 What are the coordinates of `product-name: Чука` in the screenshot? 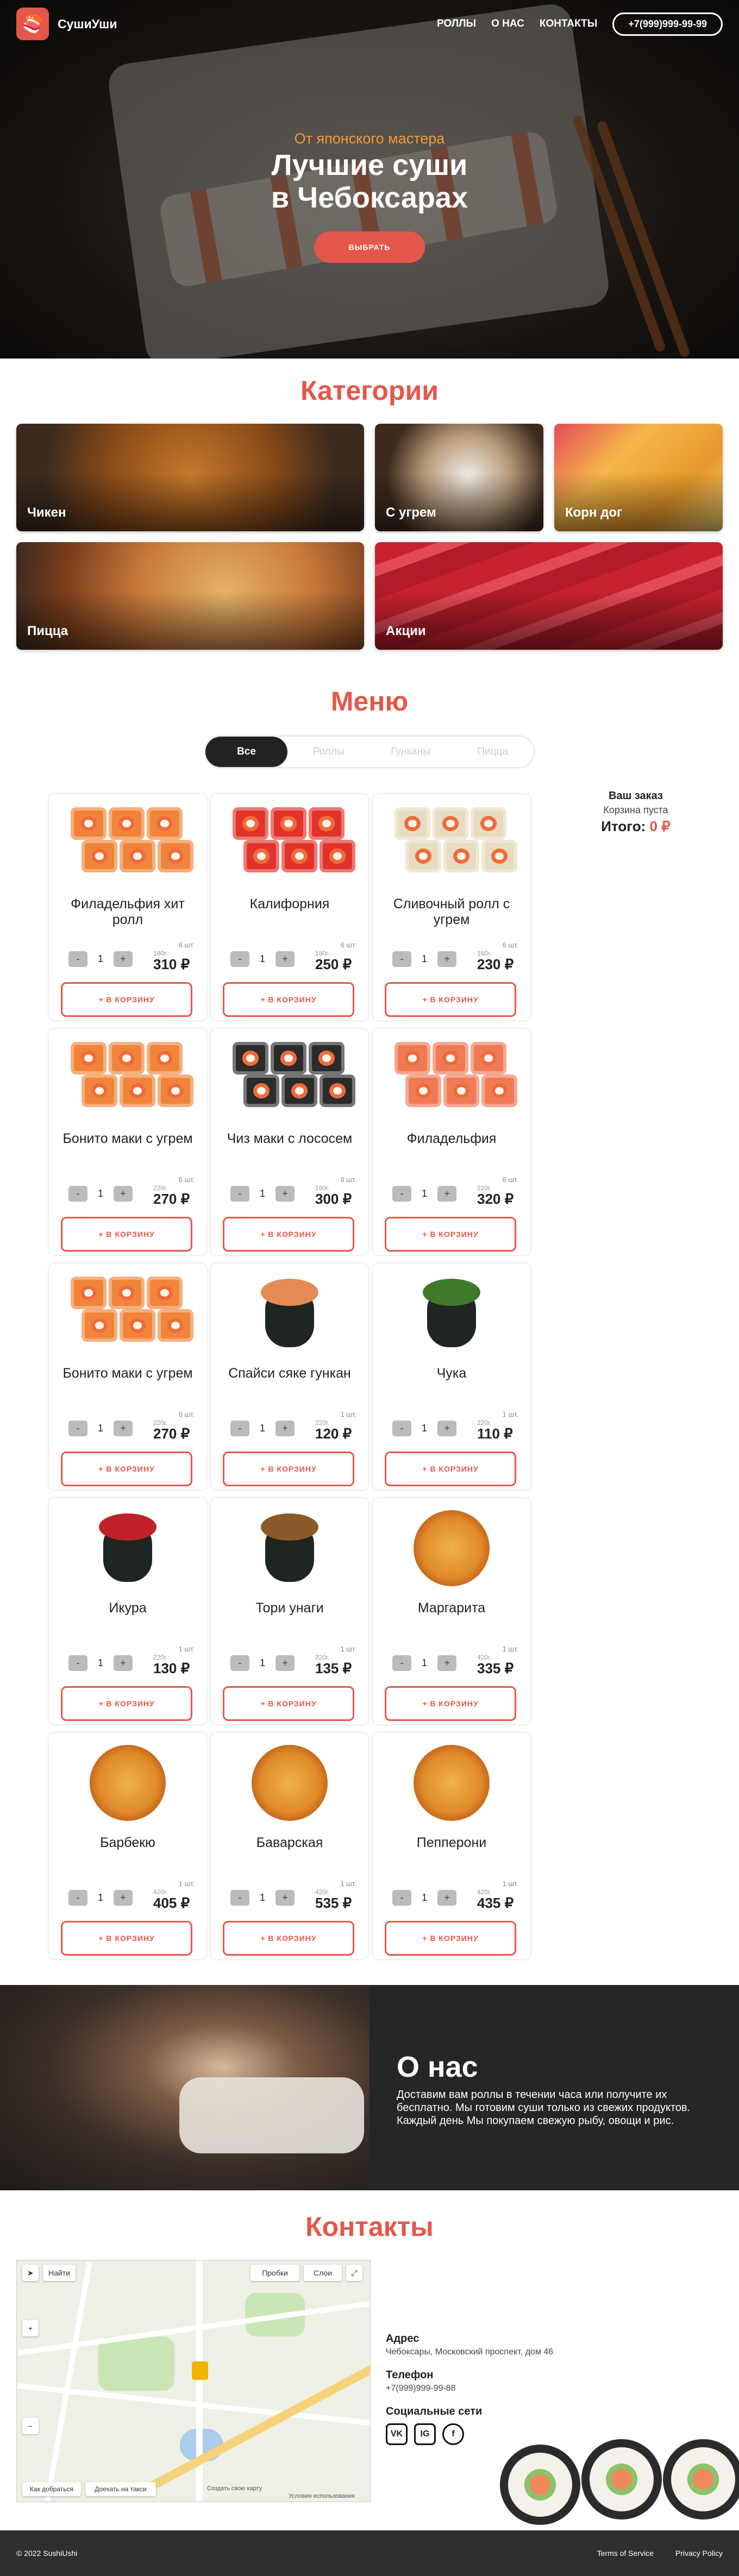 It's located at (451, 1373).